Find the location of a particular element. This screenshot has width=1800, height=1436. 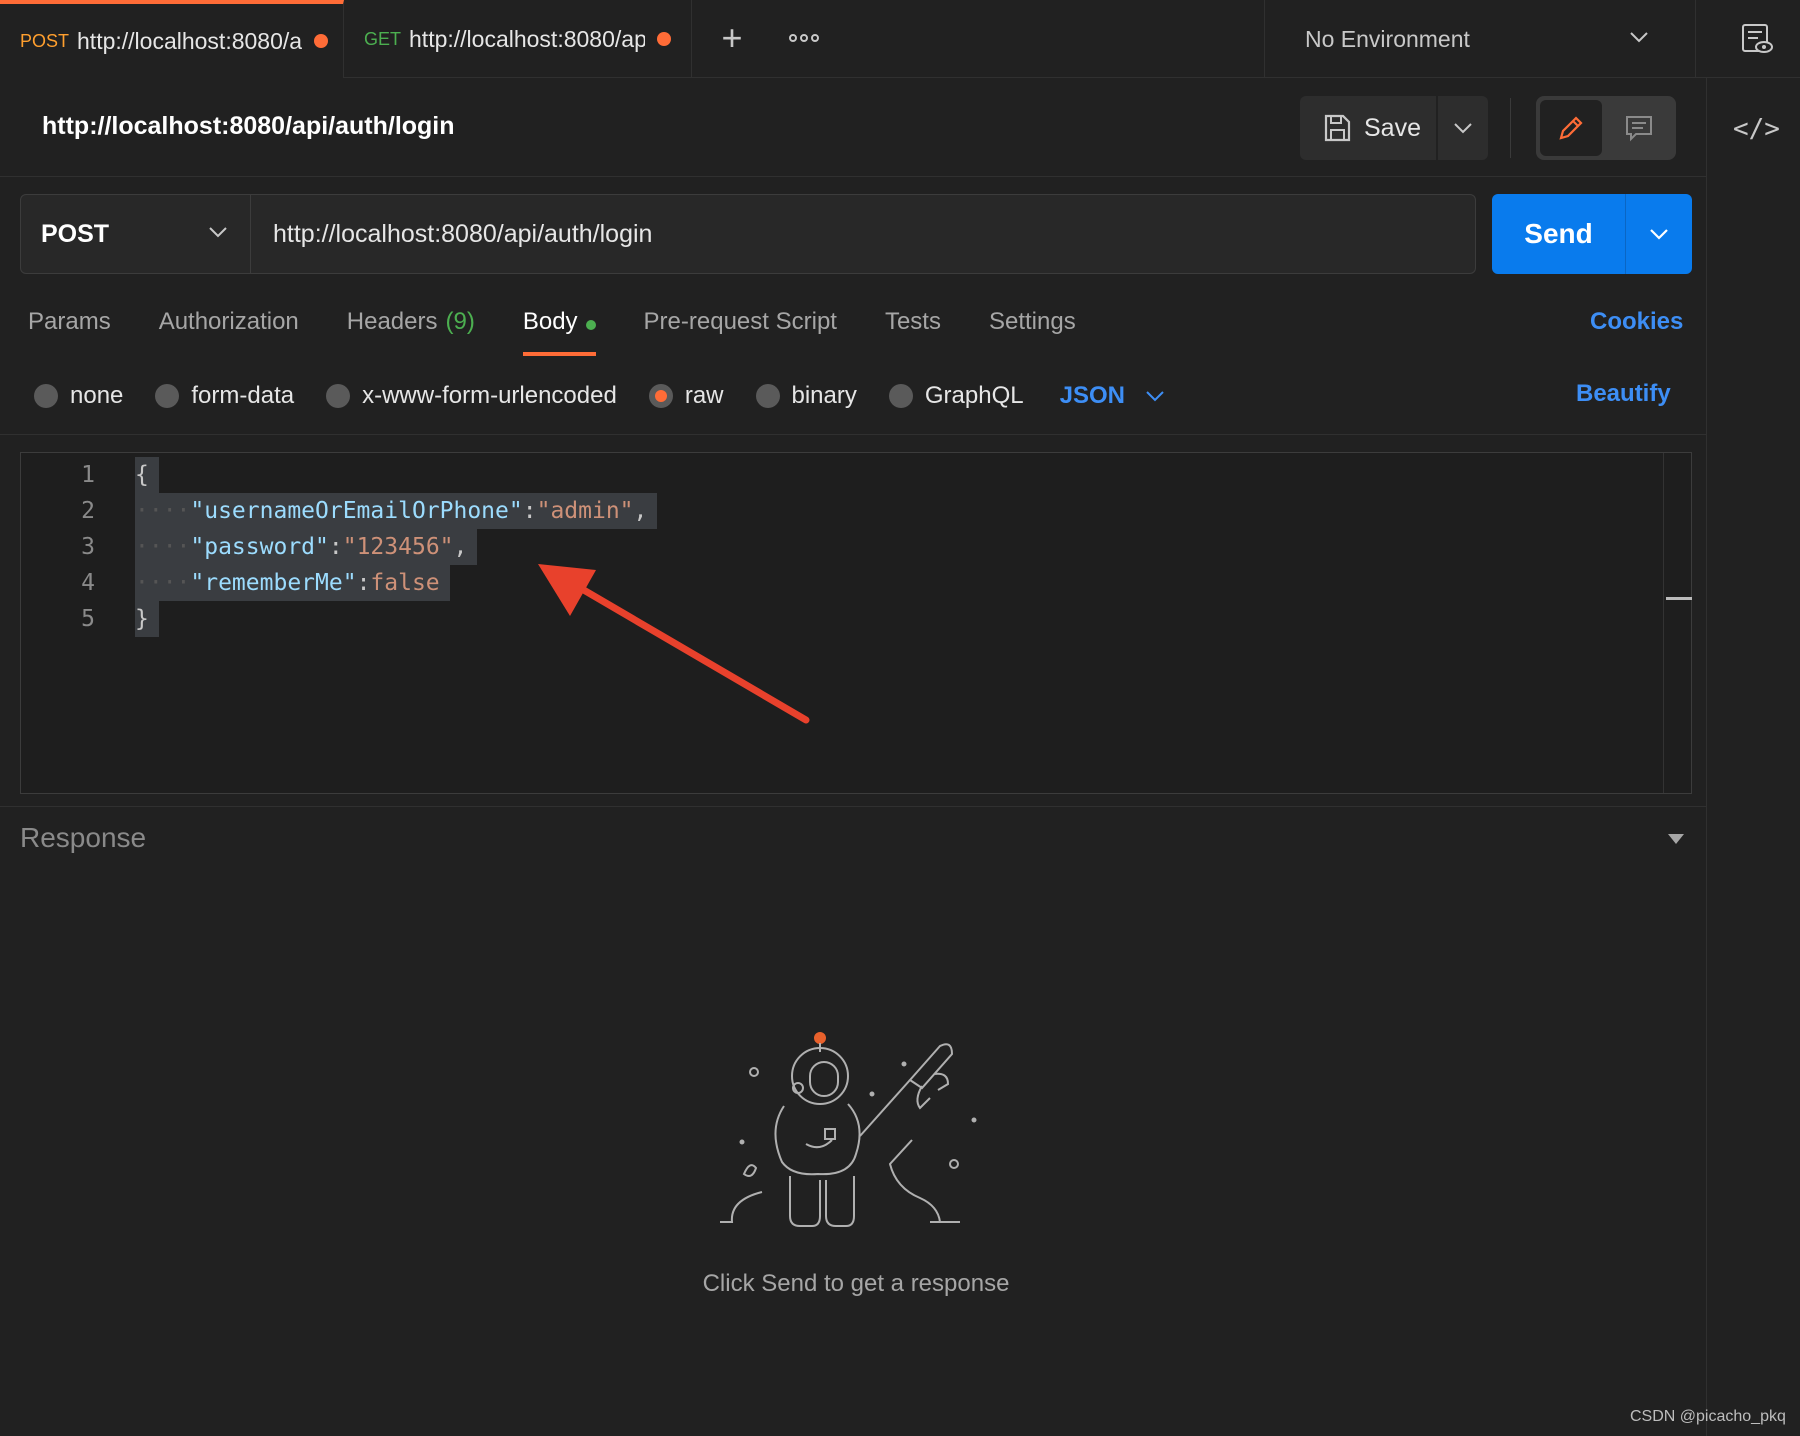

body-set-indicator-icon is located at coordinates (590, 325).